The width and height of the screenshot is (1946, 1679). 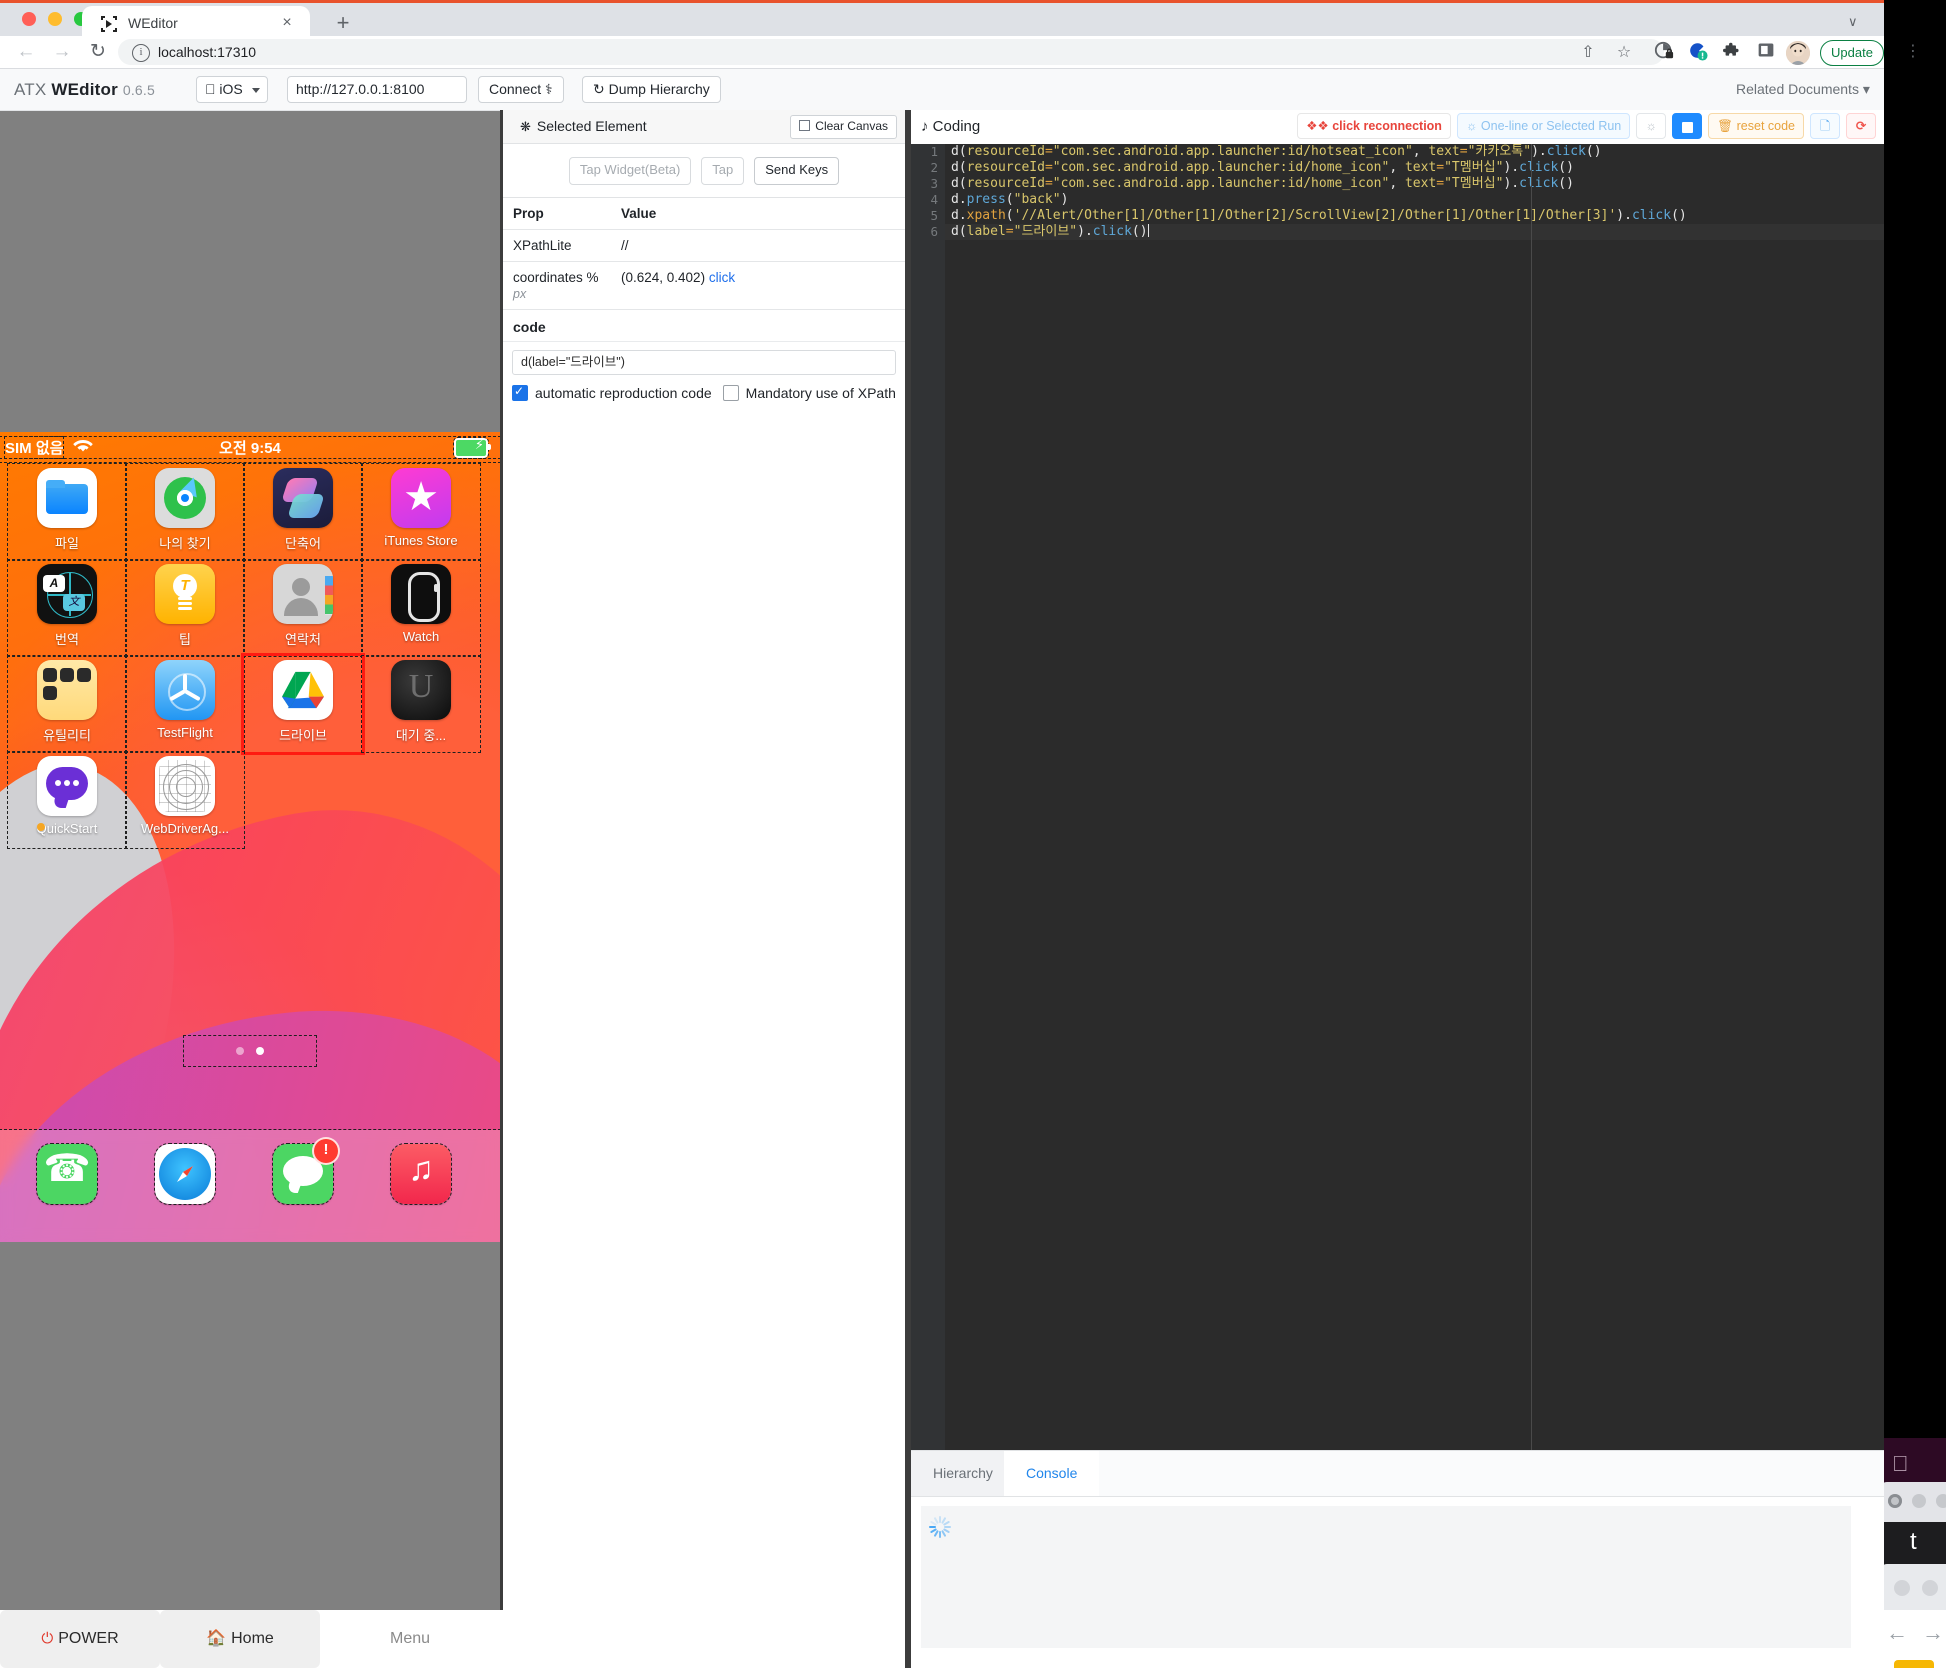 What do you see at coordinates (1852, 53) in the screenshot?
I see `update-button: Update` at bounding box center [1852, 53].